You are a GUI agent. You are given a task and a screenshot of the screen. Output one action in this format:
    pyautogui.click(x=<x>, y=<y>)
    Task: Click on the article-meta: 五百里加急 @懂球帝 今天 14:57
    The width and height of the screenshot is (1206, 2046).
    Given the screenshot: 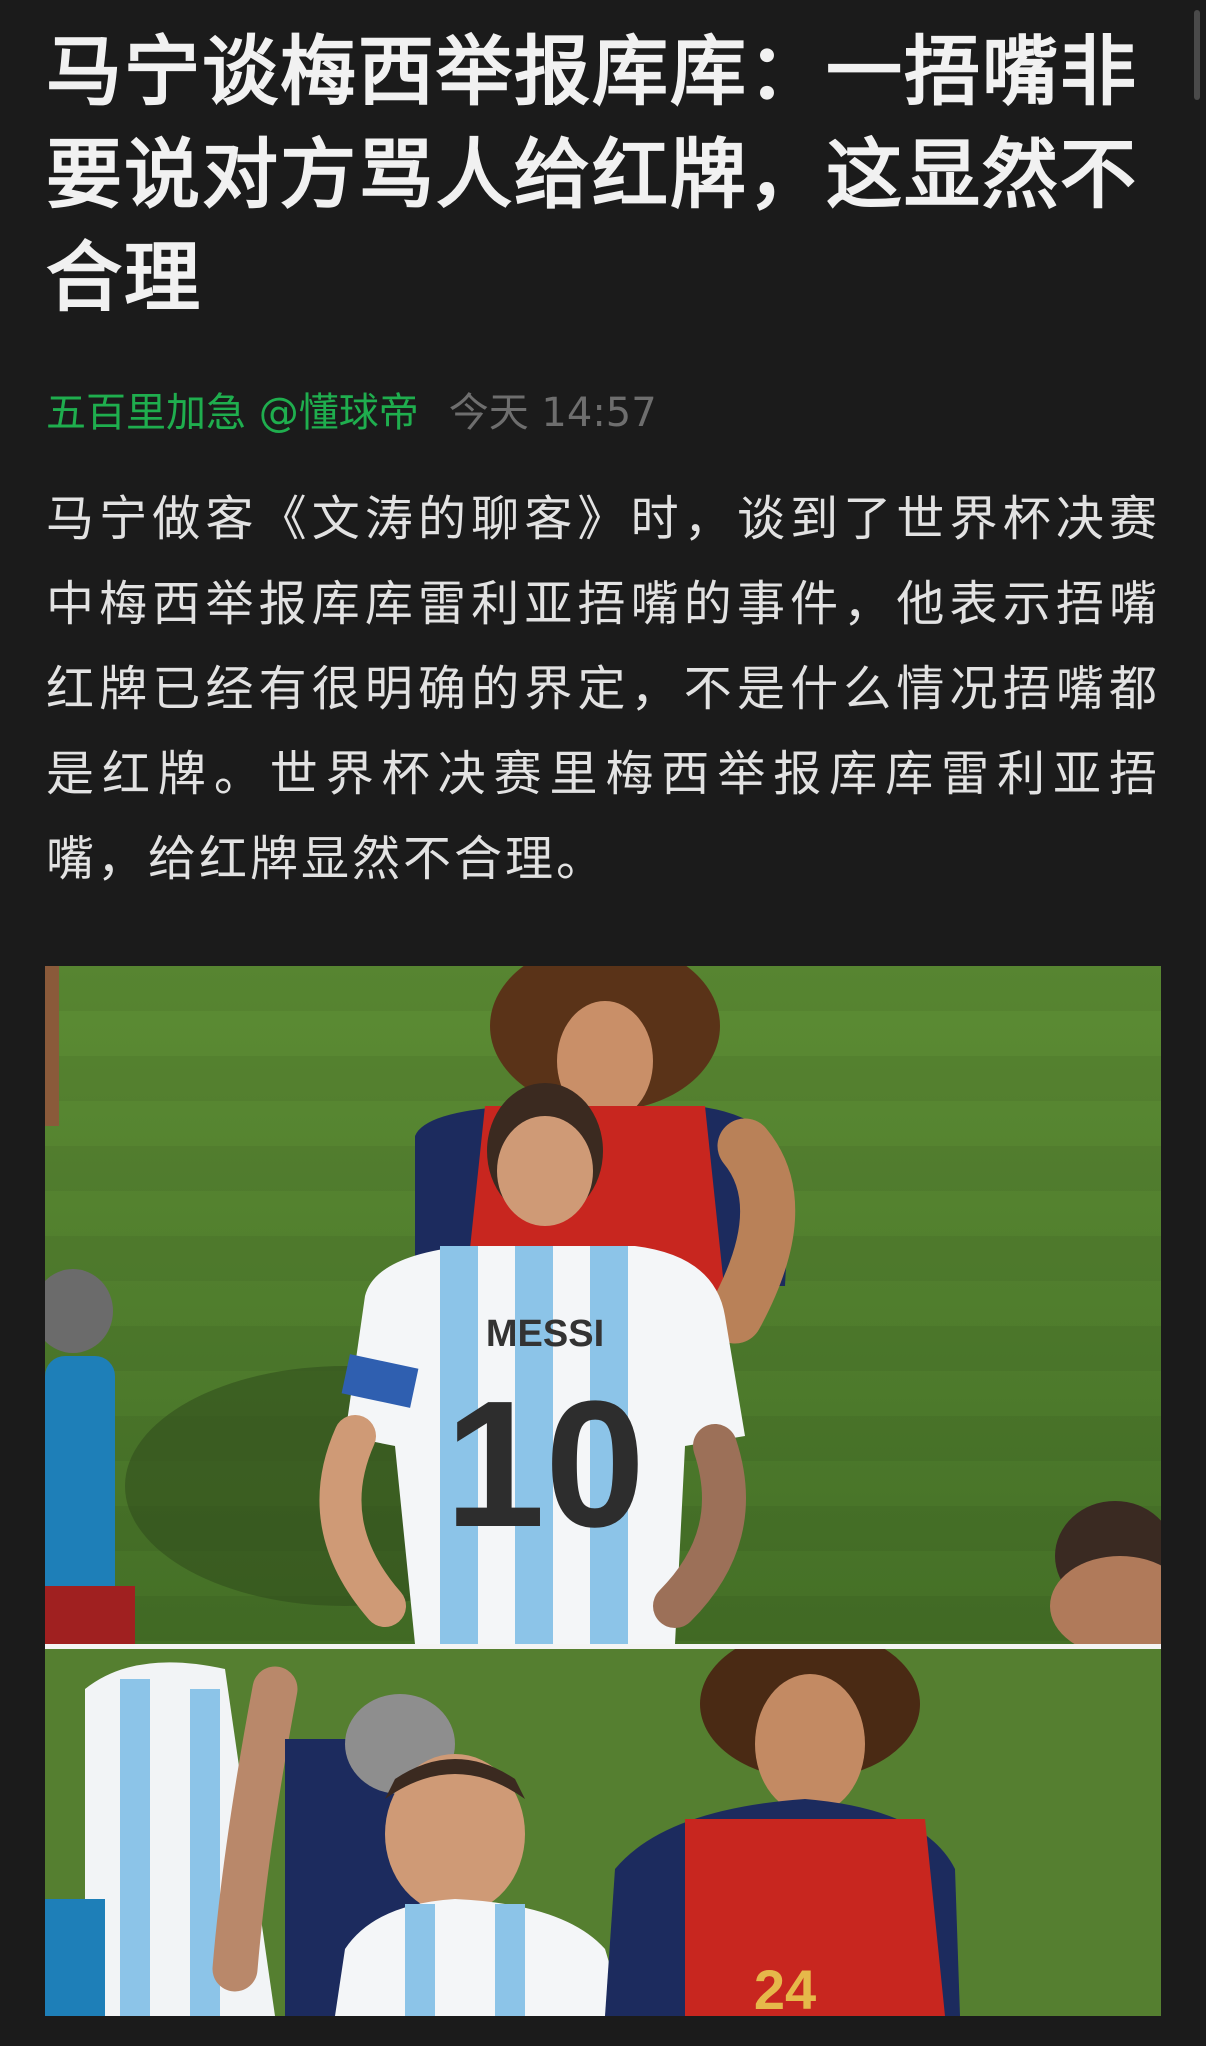 What is the action you would take?
    pyautogui.click(x=603, y=409)
    